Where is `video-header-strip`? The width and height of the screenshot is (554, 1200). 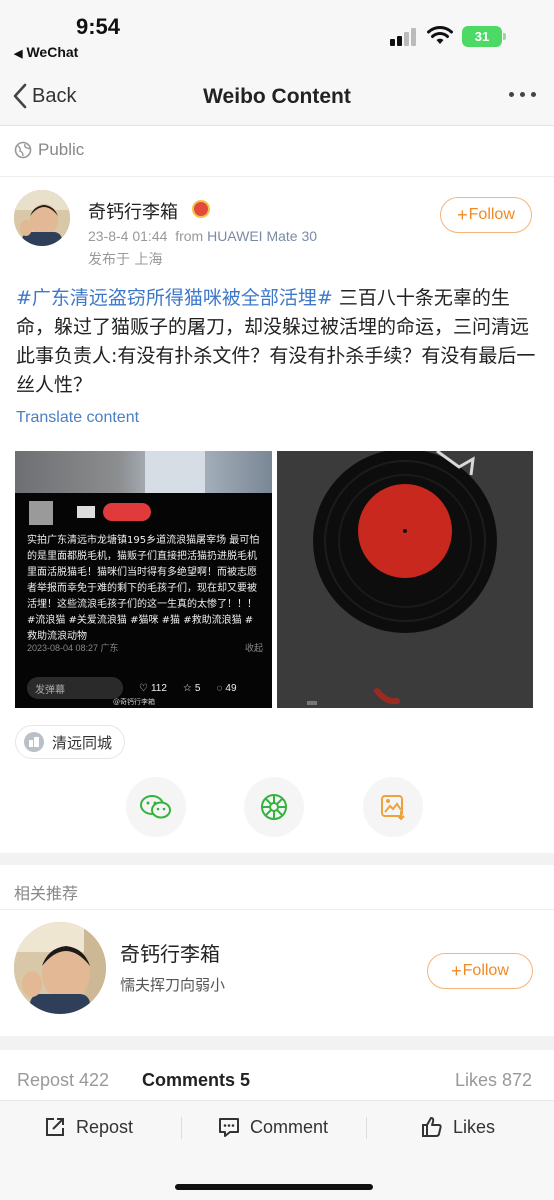 video-header-strip is located at coordinates (143, 472).